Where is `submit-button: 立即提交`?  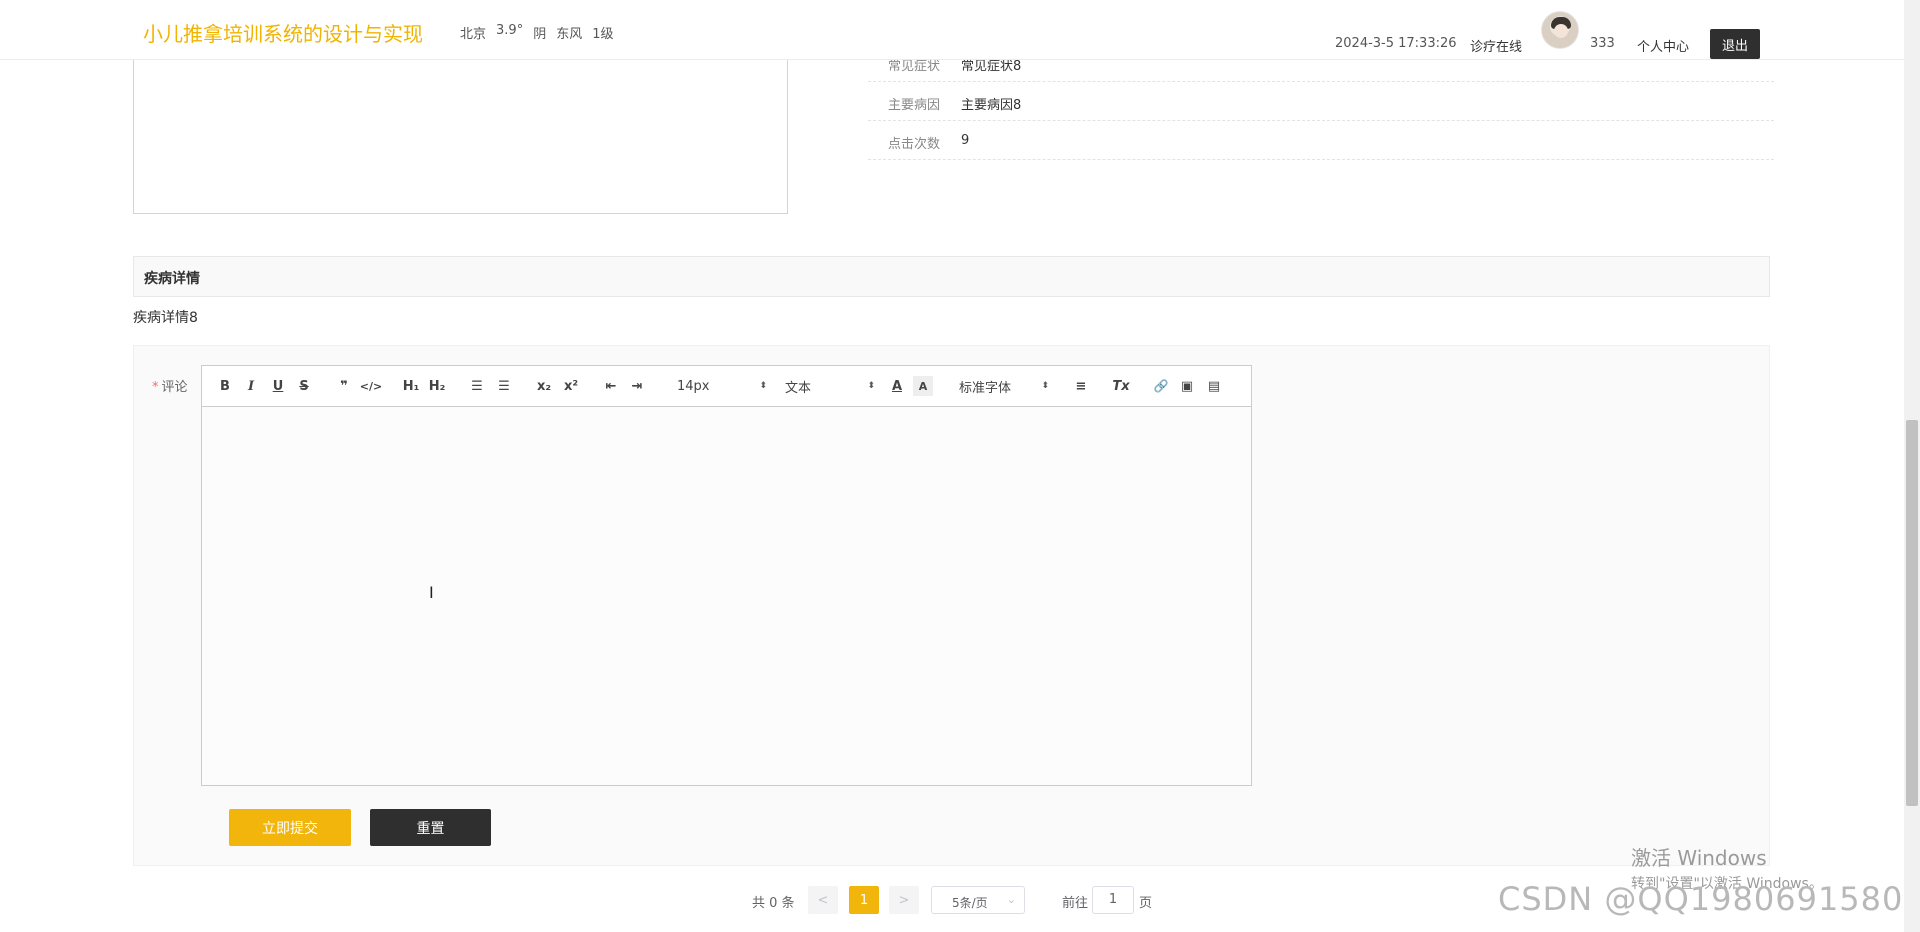
submit-button: 立即提交 is located at coordinates (290, 827).